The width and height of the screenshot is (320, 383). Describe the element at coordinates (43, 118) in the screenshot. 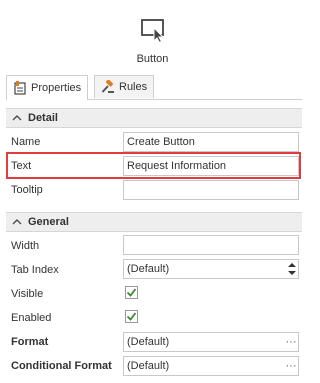

I see `section-detail-label: Detail` at that location.